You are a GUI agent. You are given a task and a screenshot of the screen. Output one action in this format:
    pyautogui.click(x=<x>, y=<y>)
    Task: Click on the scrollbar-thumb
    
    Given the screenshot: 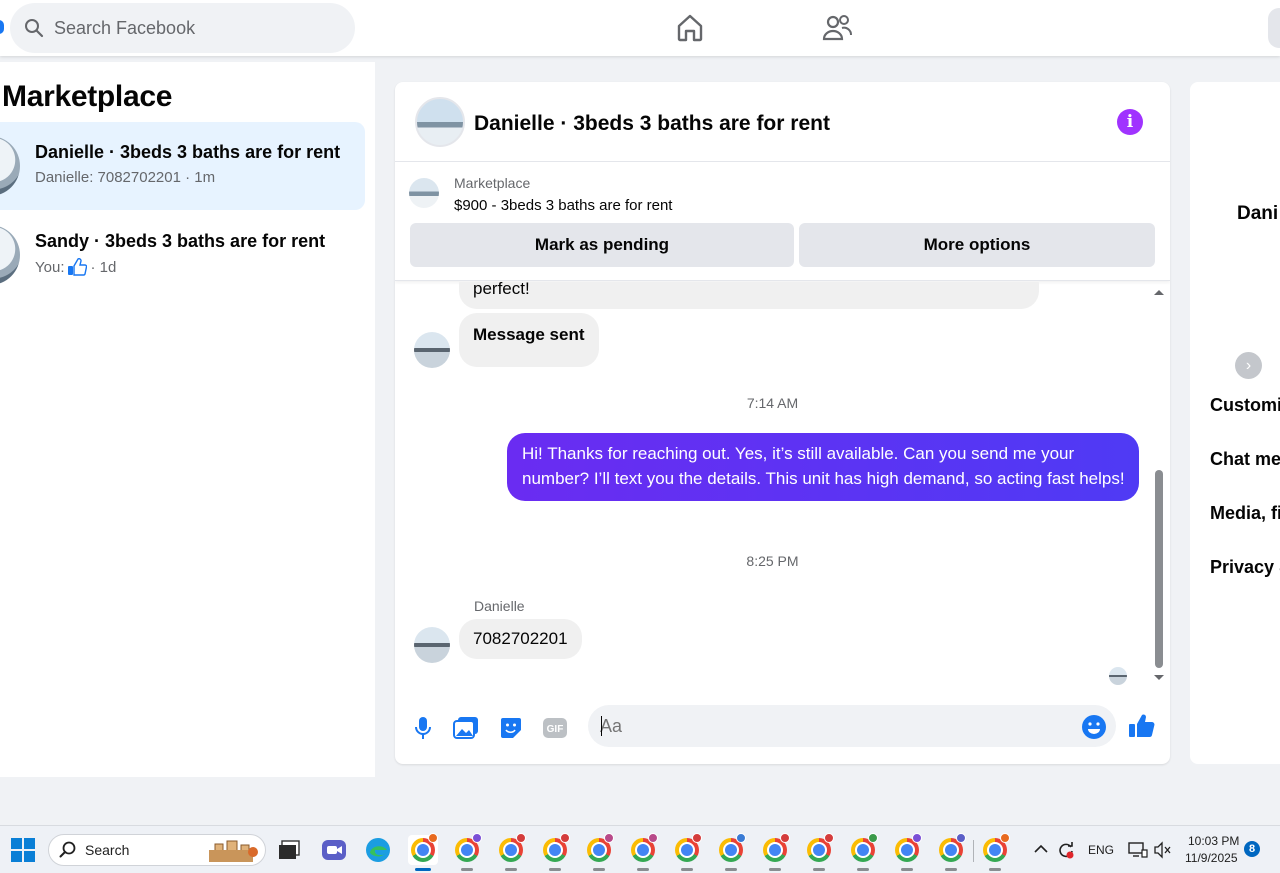 What is the action you would take?
    pyautogui.click(x=1159, y=569)
    